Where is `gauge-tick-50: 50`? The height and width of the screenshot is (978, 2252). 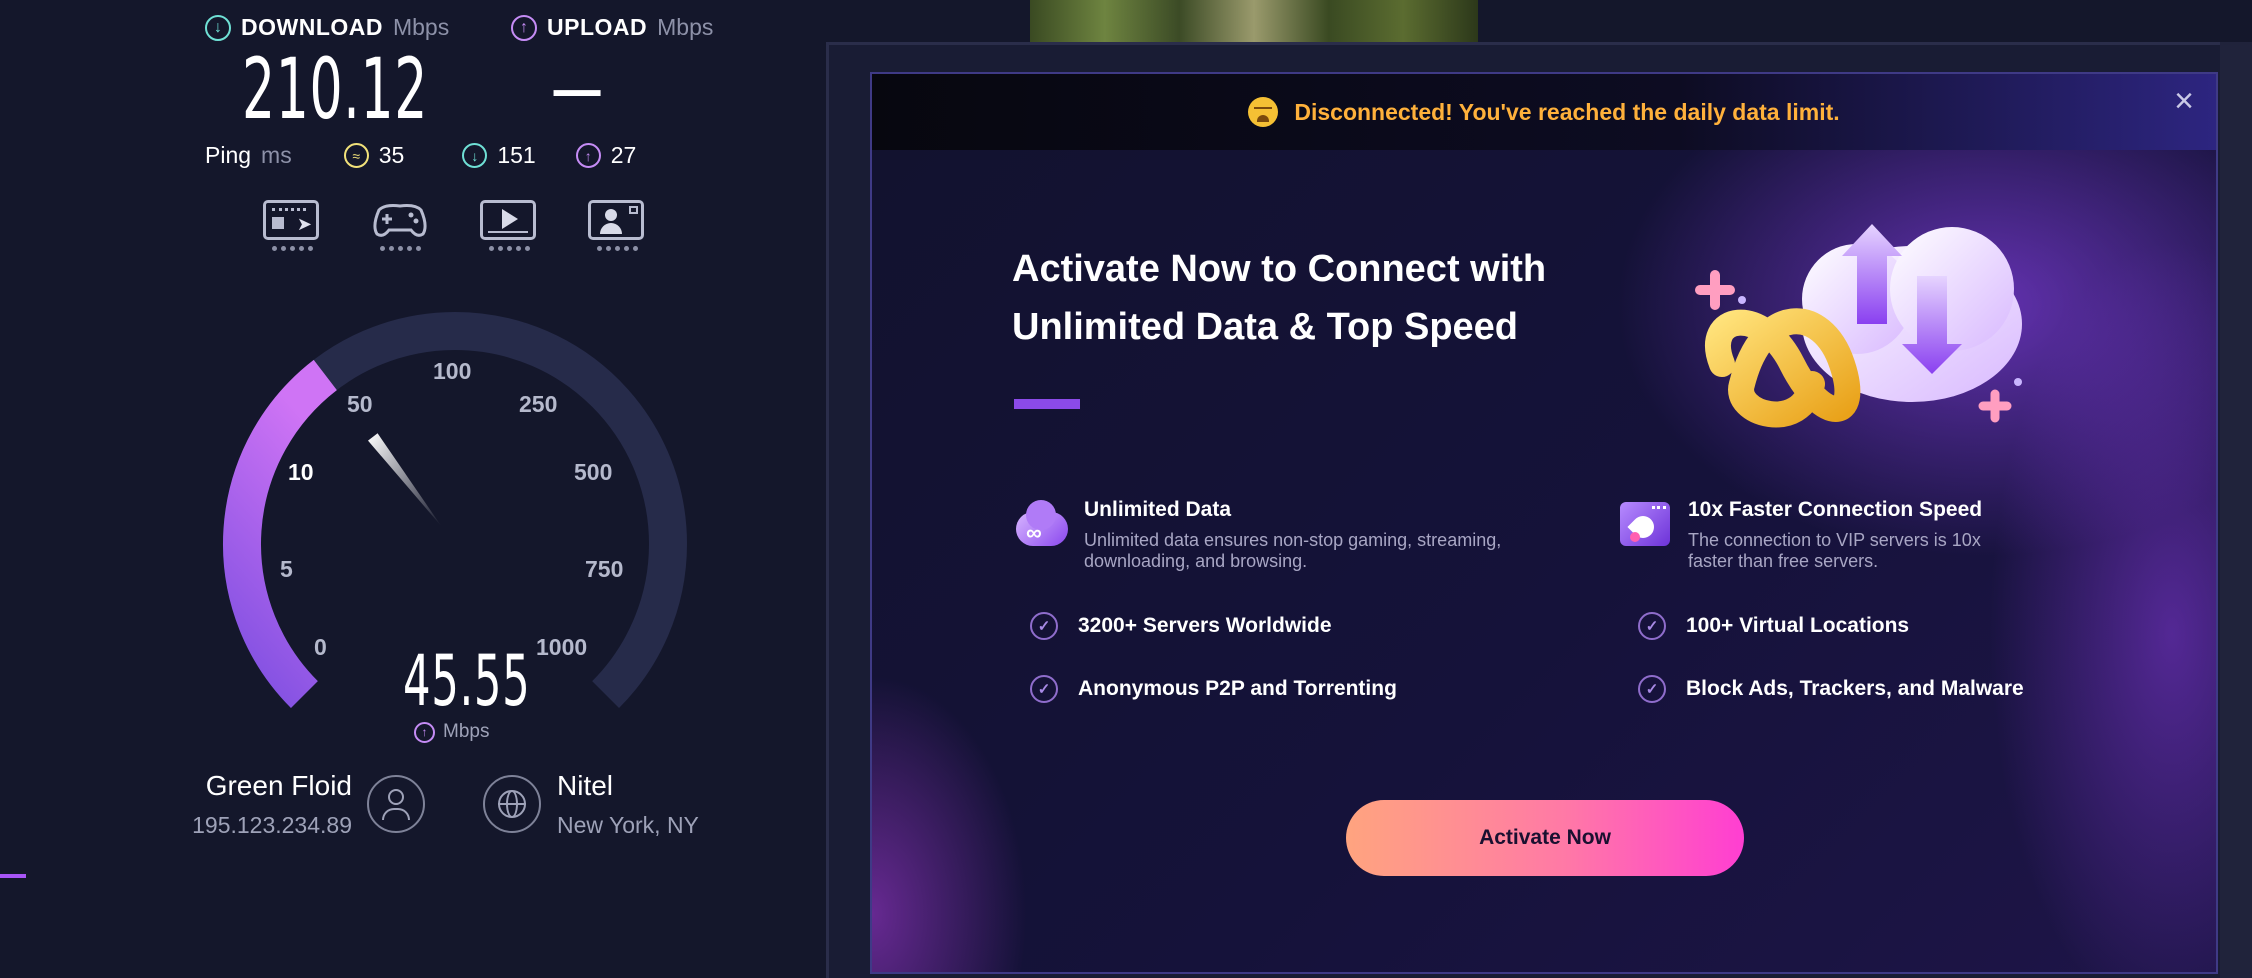 gauge-tick-50: 50 is located at coordinates (360, 404).